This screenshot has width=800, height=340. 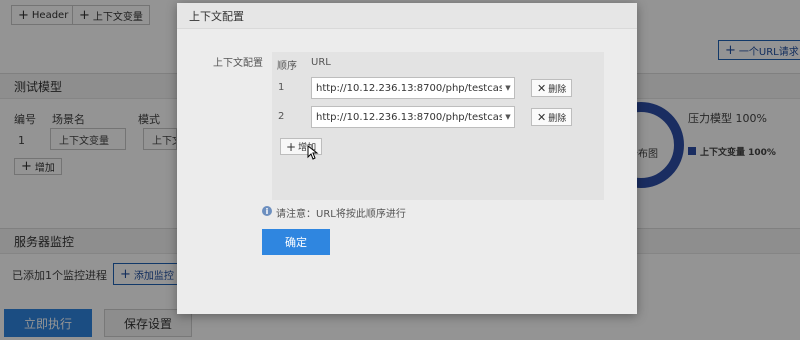 I want to click on modal-title-bar: 上下文配置, so click(x=407, y=16).